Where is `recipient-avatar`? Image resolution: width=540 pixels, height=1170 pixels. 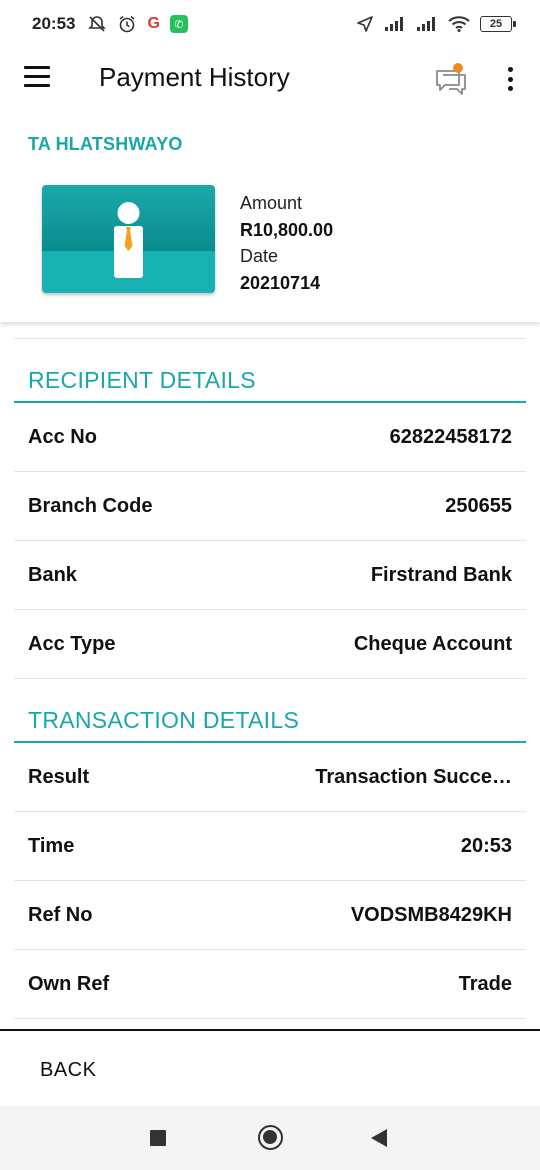 recipient-avatar is located at coordinates (128, 239).